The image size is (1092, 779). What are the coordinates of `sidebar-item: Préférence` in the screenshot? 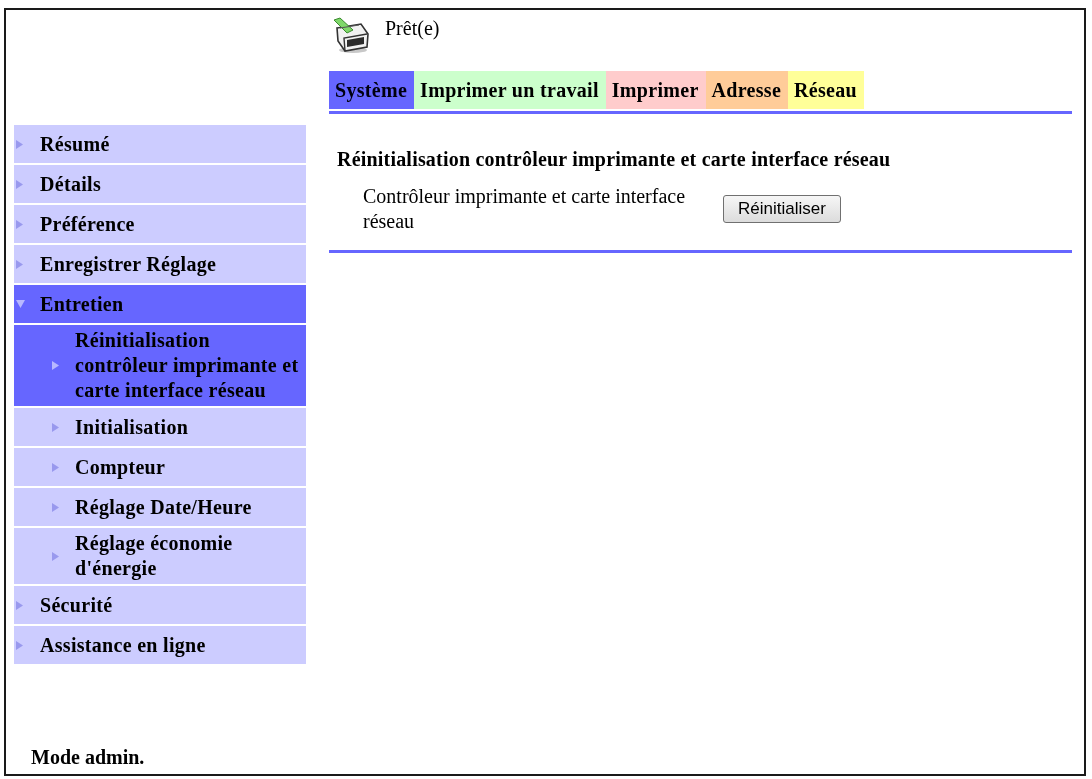 It's located at (160, 224).